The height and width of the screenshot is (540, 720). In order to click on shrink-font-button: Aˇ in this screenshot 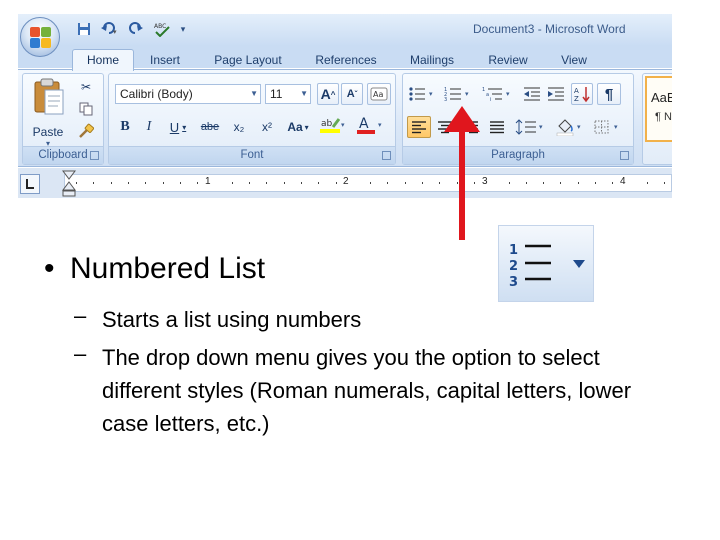, I will do `click(352, 94)`.